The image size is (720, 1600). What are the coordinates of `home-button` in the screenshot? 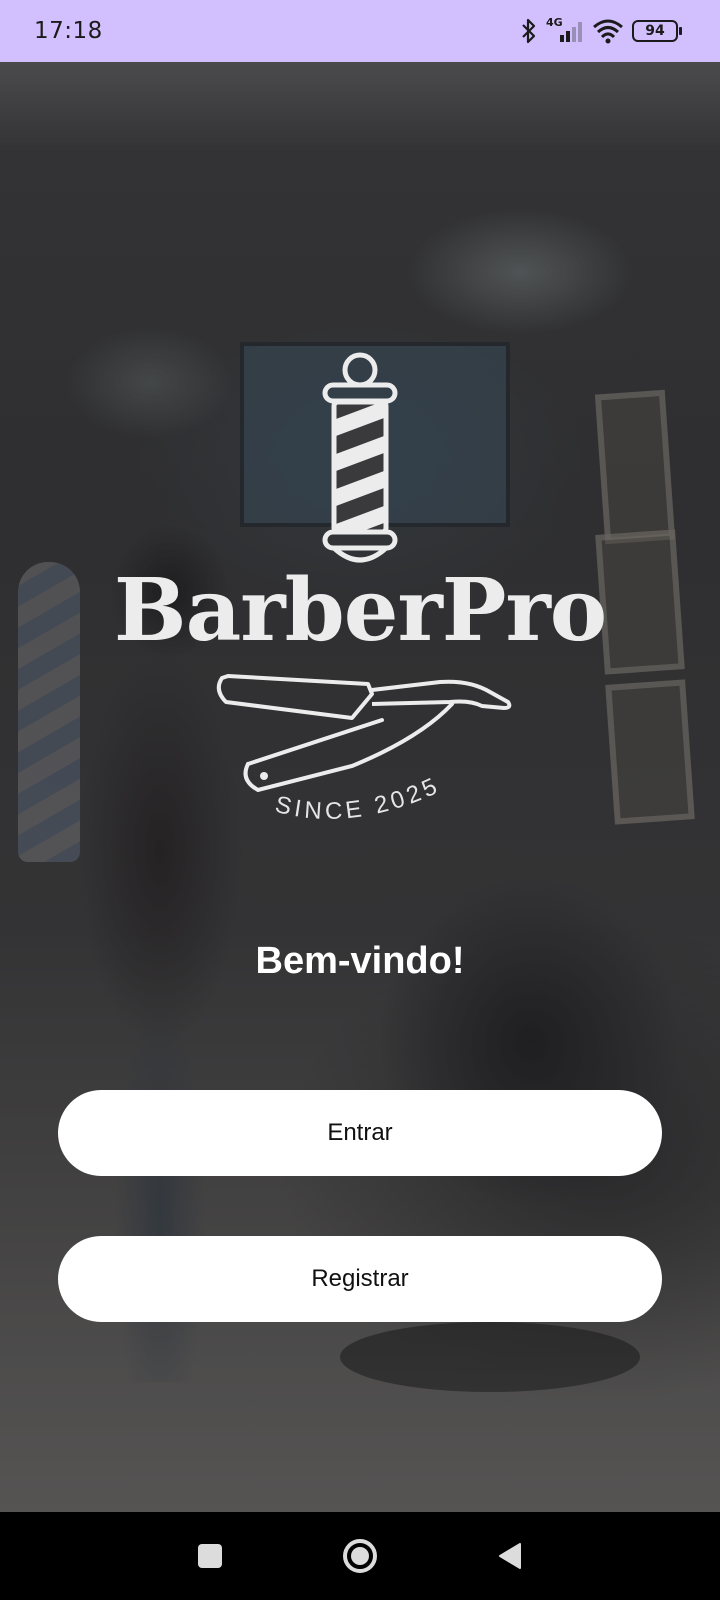 It's located at (360, 1556).